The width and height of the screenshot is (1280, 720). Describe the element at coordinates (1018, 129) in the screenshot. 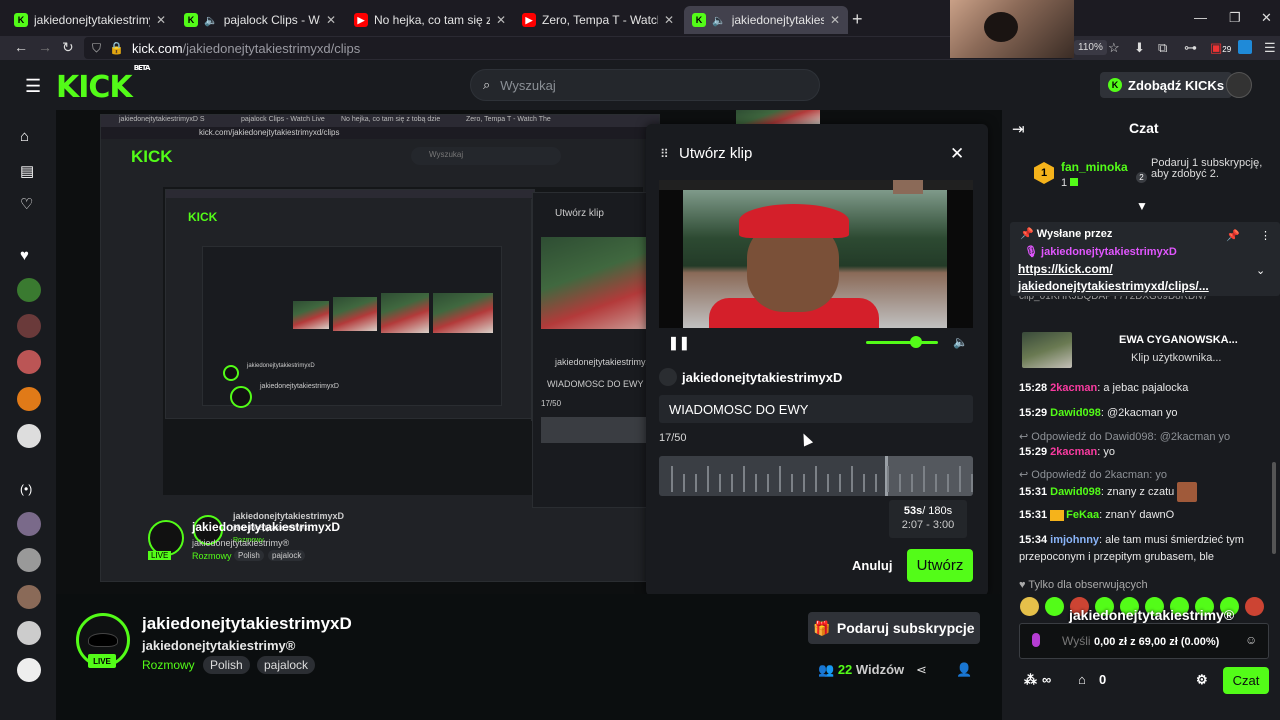

I see `collapse-chat-icon: ⇥` at that location.